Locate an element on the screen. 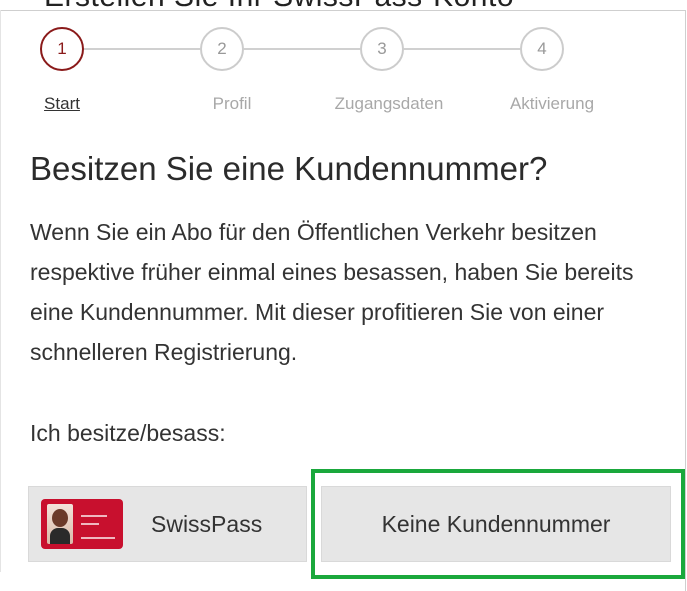 Image resolution: width=687 pixels, height=591 pixels. no-customer-number-button: Keine Kundennummer is located at coordinates (496, 524).